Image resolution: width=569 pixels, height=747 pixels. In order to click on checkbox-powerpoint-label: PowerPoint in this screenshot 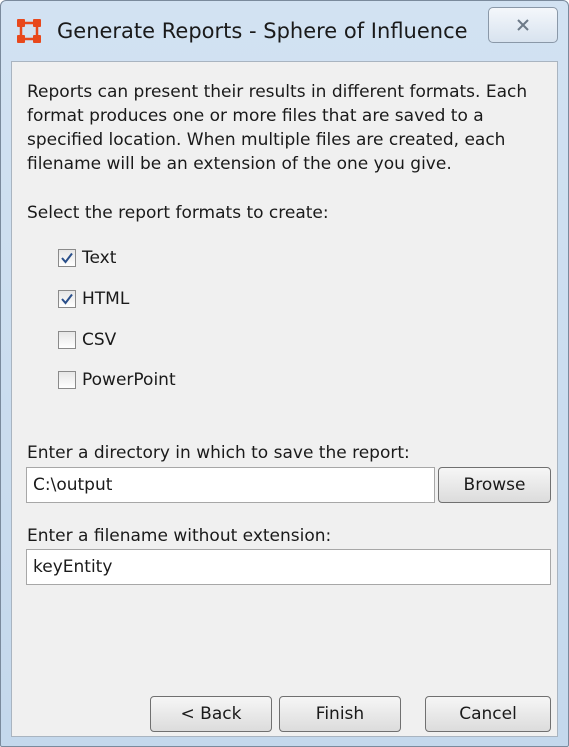, I will do `click(129, 380)`.